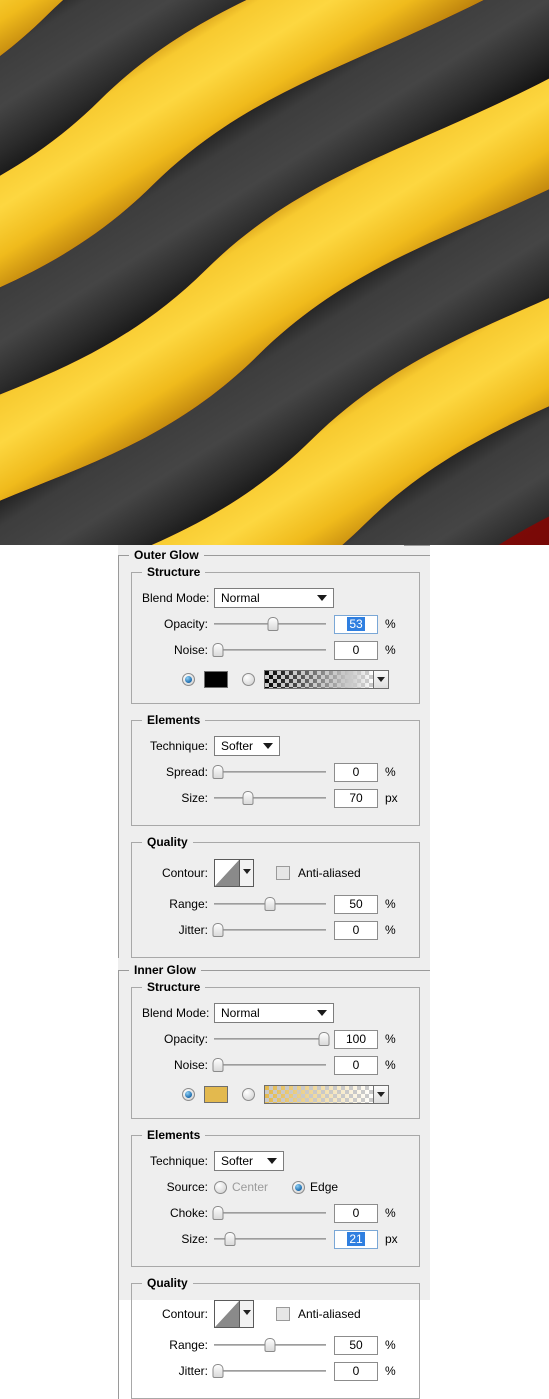 The image size is (549, 1399). What do you see at coordinates (249, 1161) in the screenshot?
I see `dropdown-inner-technique: Softer` at bounding box center [249, 1161].